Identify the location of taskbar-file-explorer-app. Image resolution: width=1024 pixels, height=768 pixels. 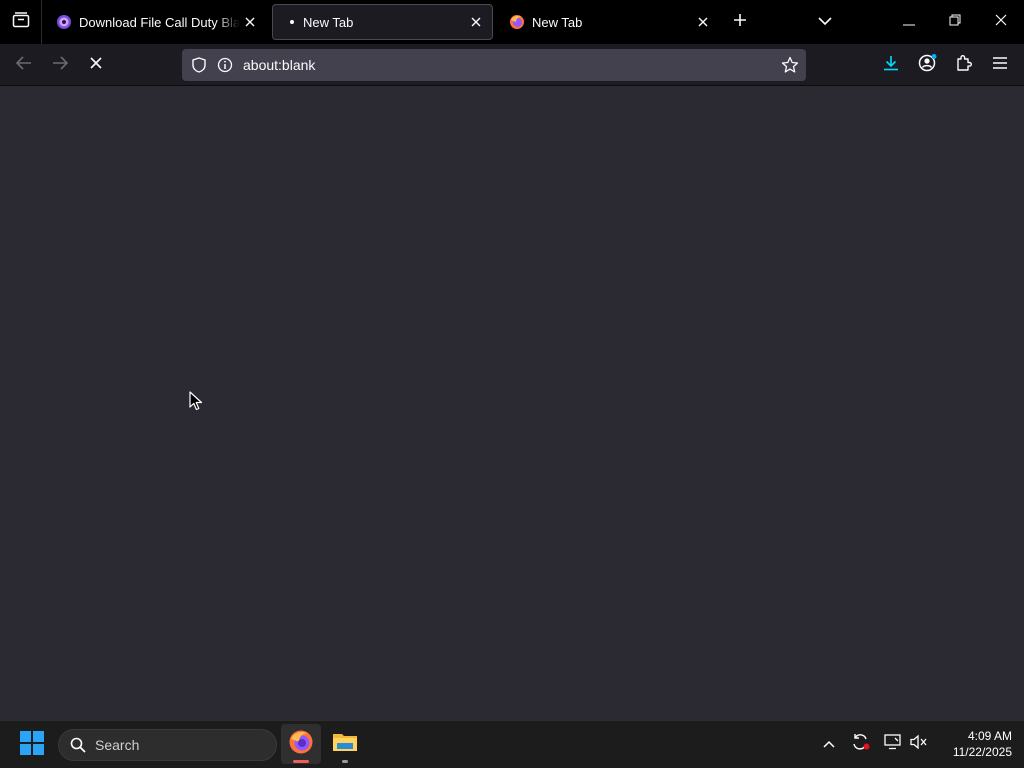
(345, 744).